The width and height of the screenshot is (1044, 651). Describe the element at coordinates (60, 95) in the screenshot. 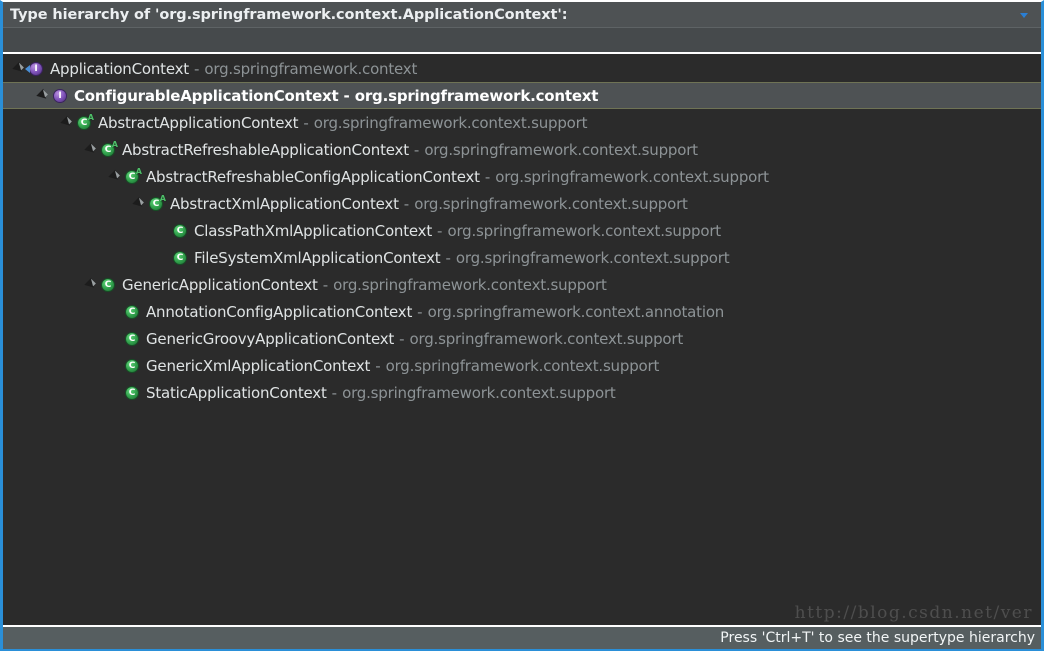

I see `interface-icon: I` at that location.